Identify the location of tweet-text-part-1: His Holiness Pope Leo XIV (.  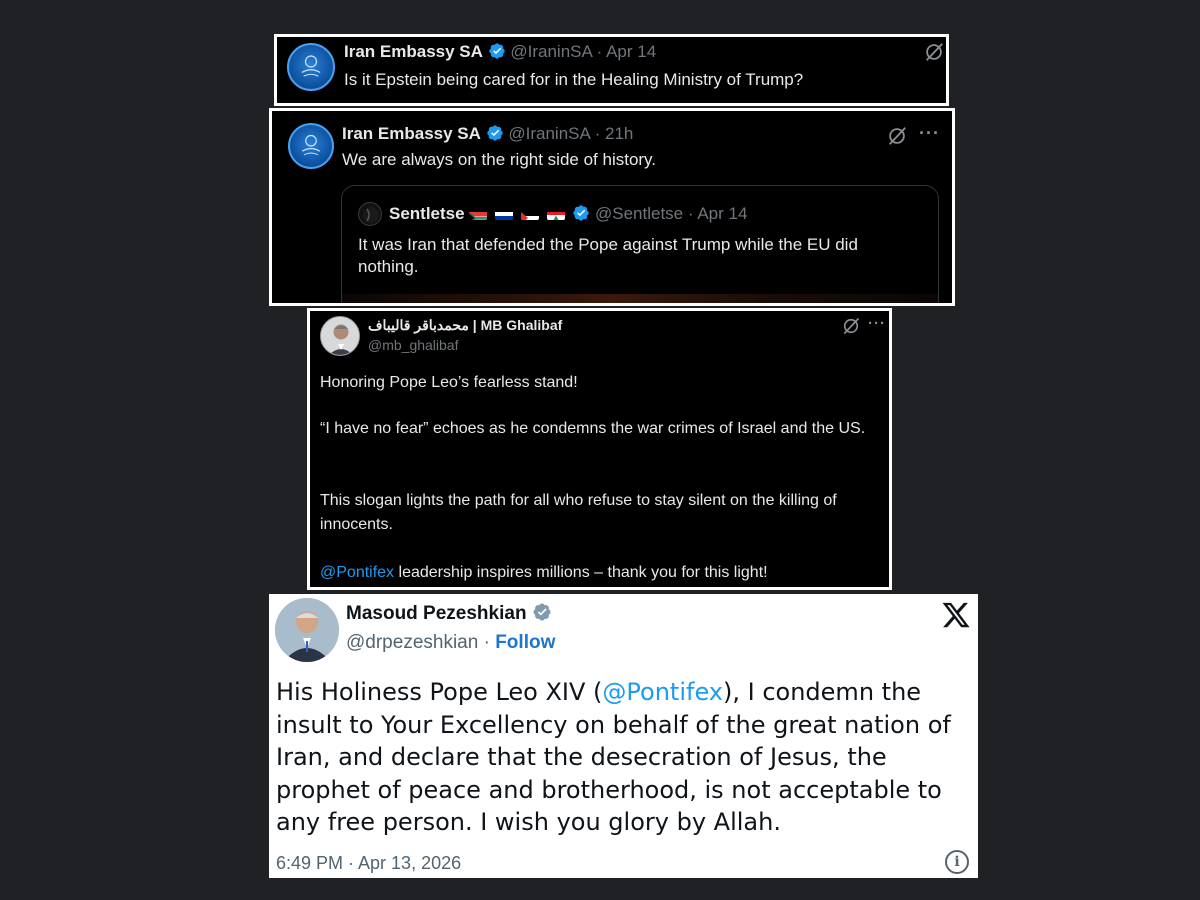
(439, 692).